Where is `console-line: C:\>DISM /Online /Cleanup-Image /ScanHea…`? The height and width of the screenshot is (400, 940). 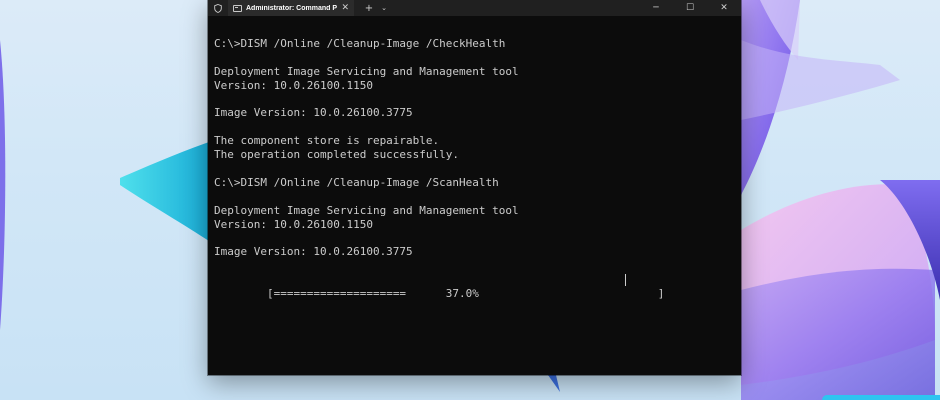
console-line: C:\>DISM /Online /Cleanup-Image /ScanHea… is located at coordinates (356, 182).